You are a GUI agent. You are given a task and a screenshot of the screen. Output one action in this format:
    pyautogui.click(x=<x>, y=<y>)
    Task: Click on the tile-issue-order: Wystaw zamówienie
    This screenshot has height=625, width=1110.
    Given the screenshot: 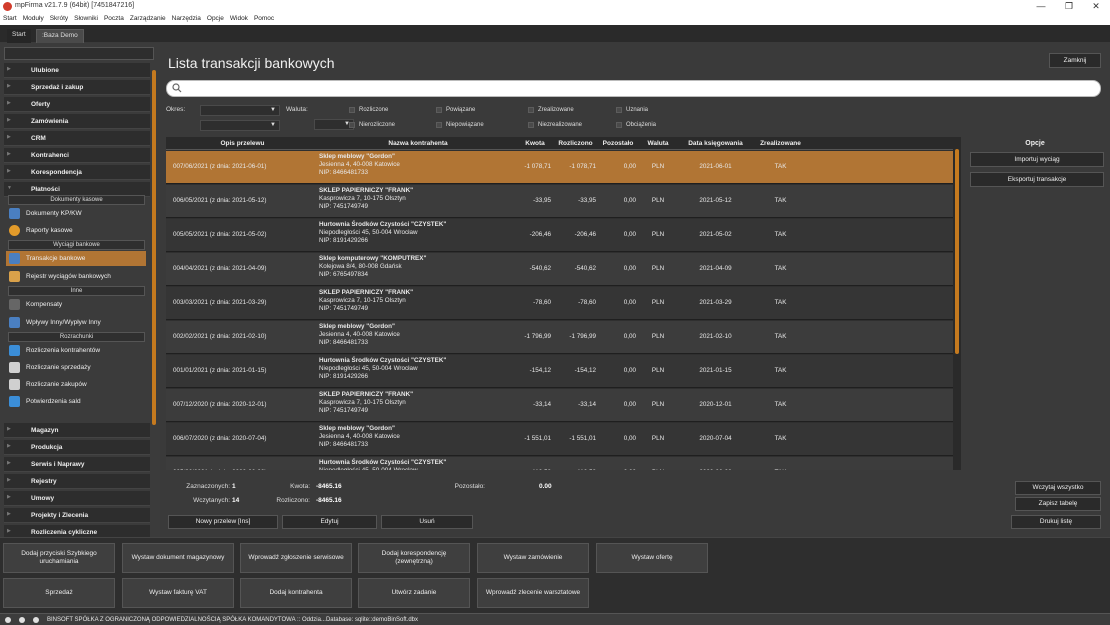 What is the action you would take?
    pyautogui.click(x=533, y=558)
    